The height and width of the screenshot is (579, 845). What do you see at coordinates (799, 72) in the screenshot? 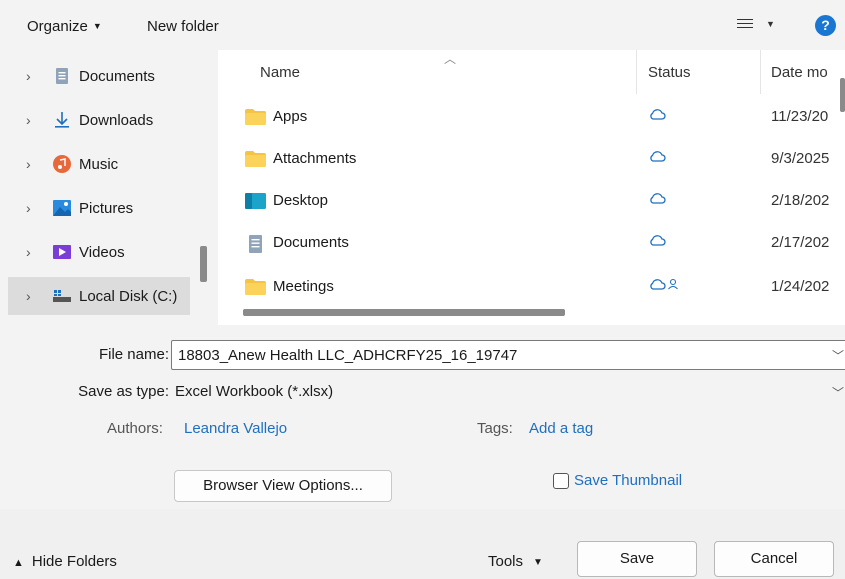
I see `column-header-date: Date mo` at bounding box center [799, 72].